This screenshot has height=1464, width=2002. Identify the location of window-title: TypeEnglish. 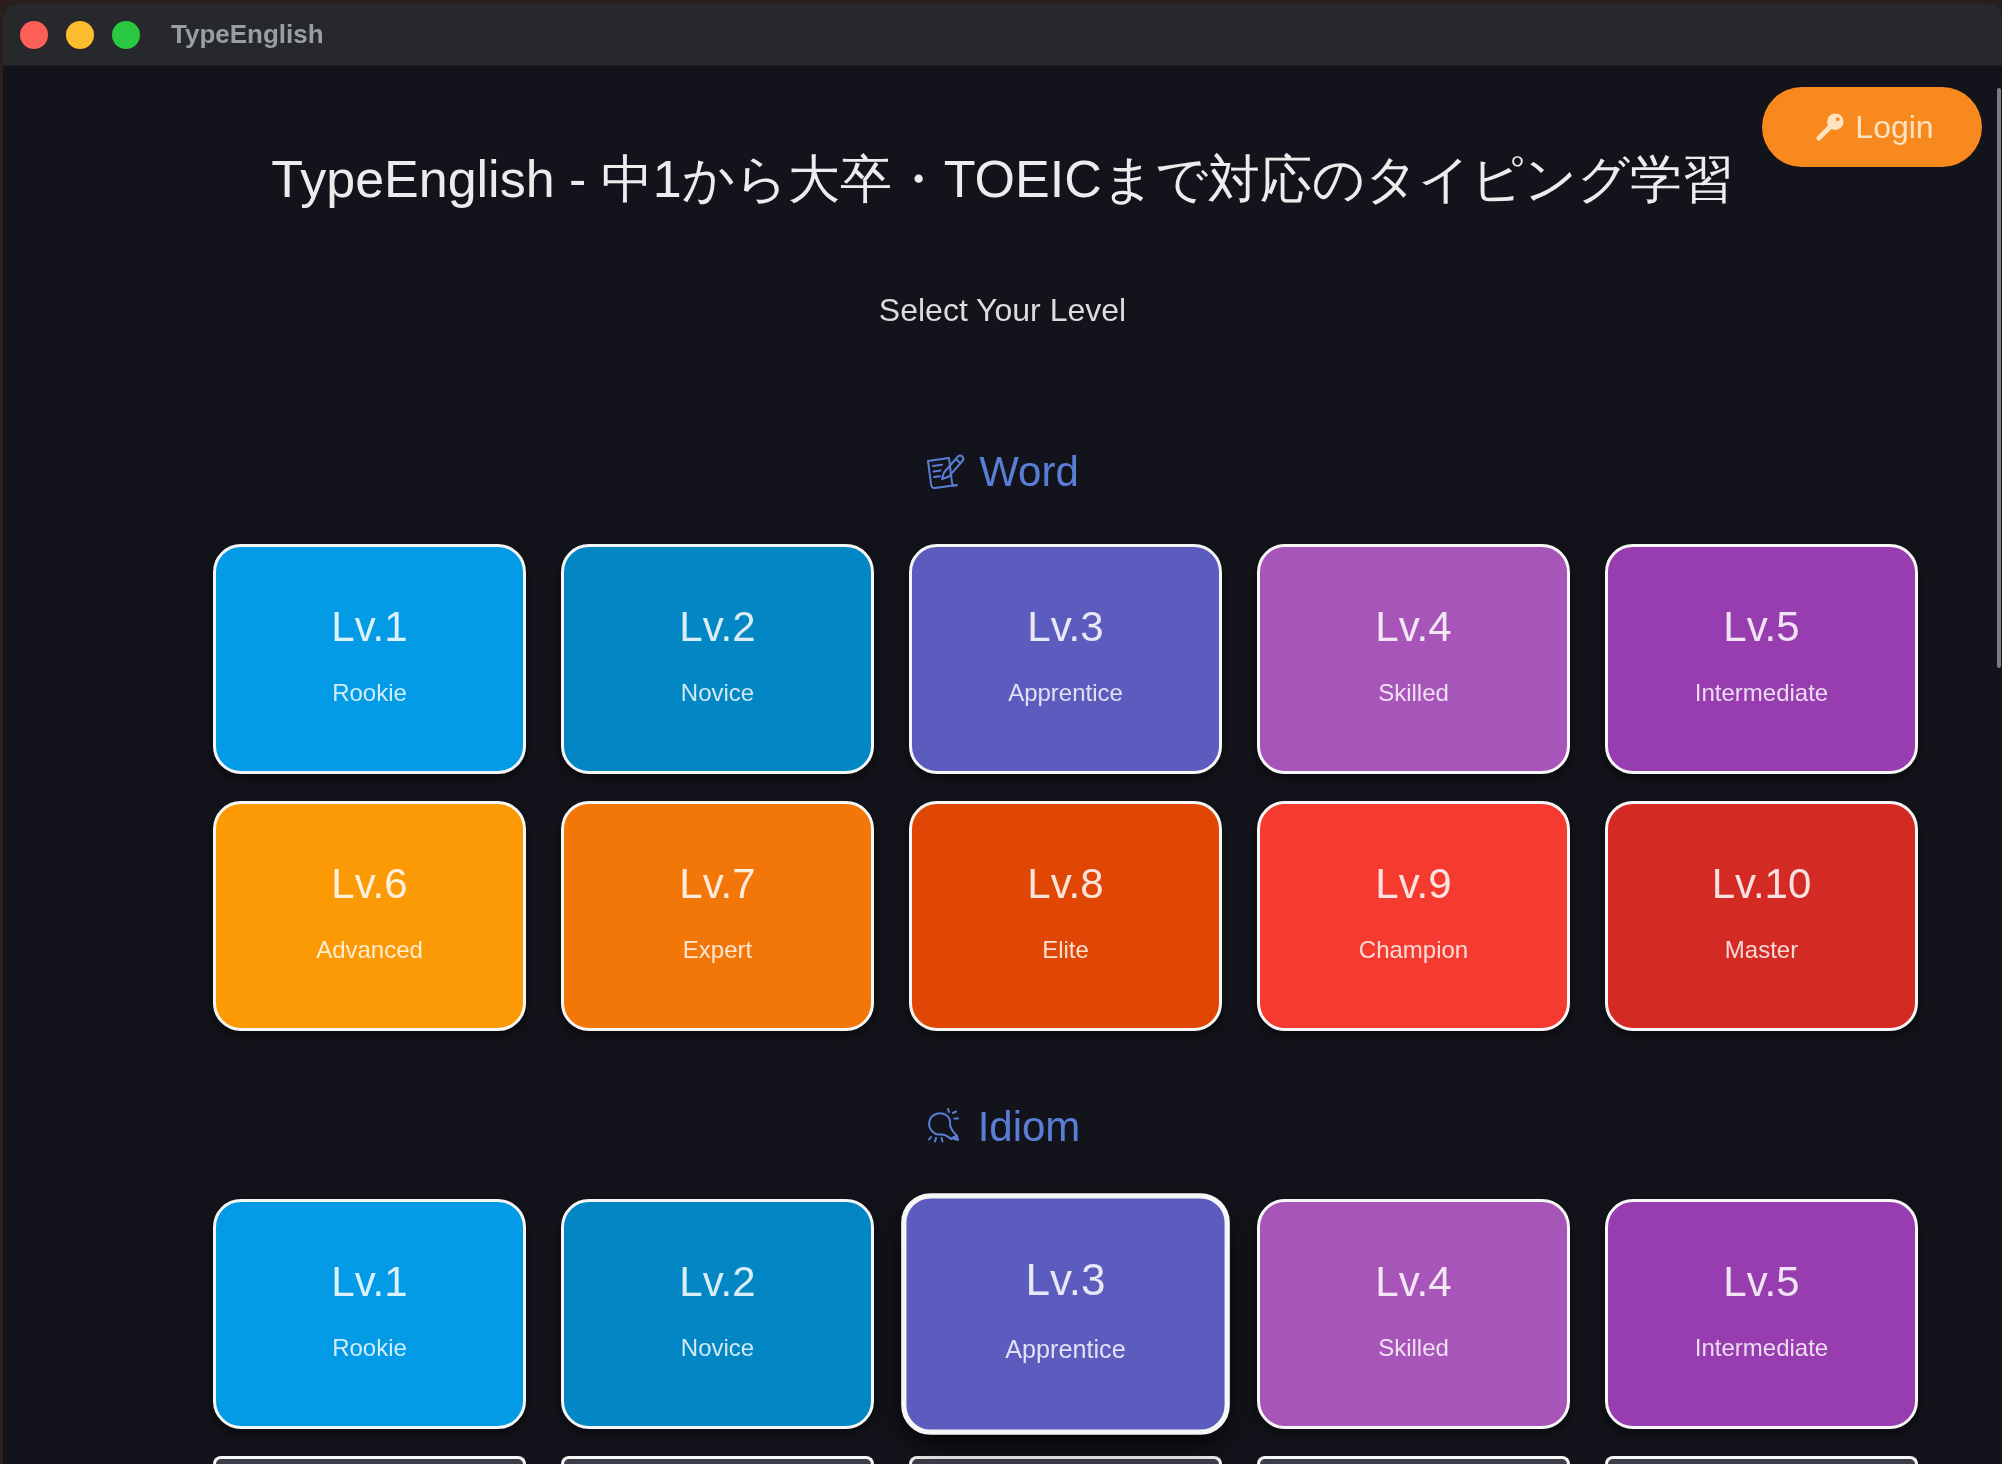
(247, 34).